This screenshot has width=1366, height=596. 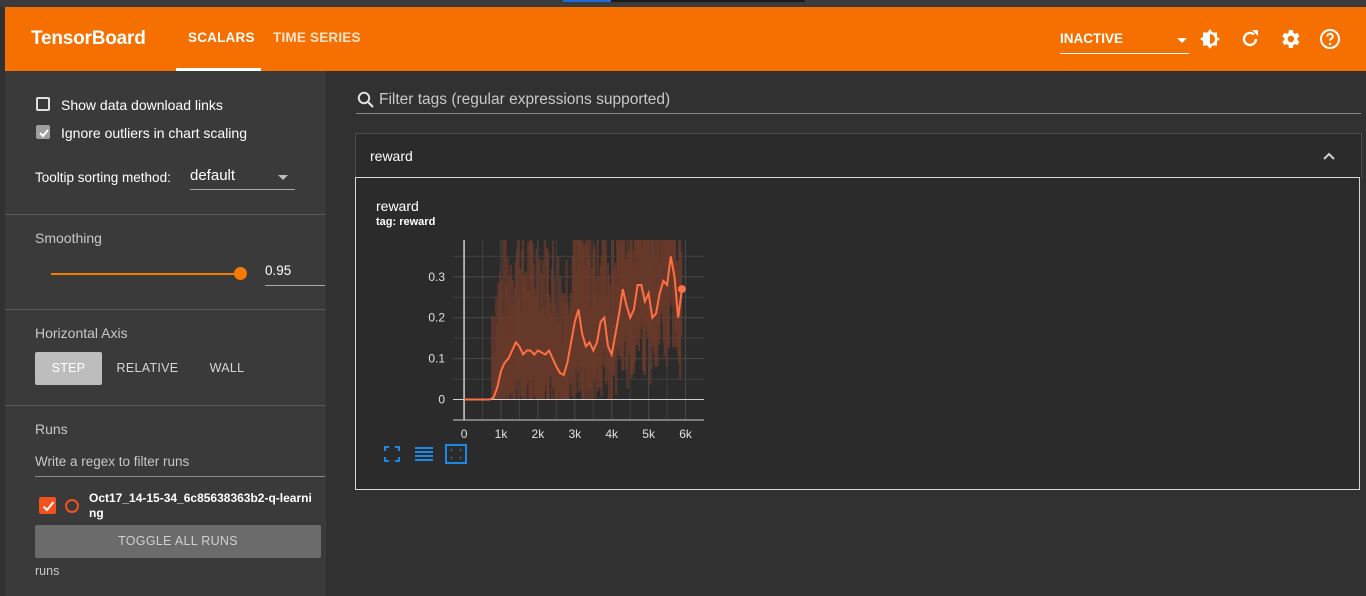 What do you see at coordinates (391, 156) in the screenshot?
I see `category-title: reward` at bounding box center [391, 156].